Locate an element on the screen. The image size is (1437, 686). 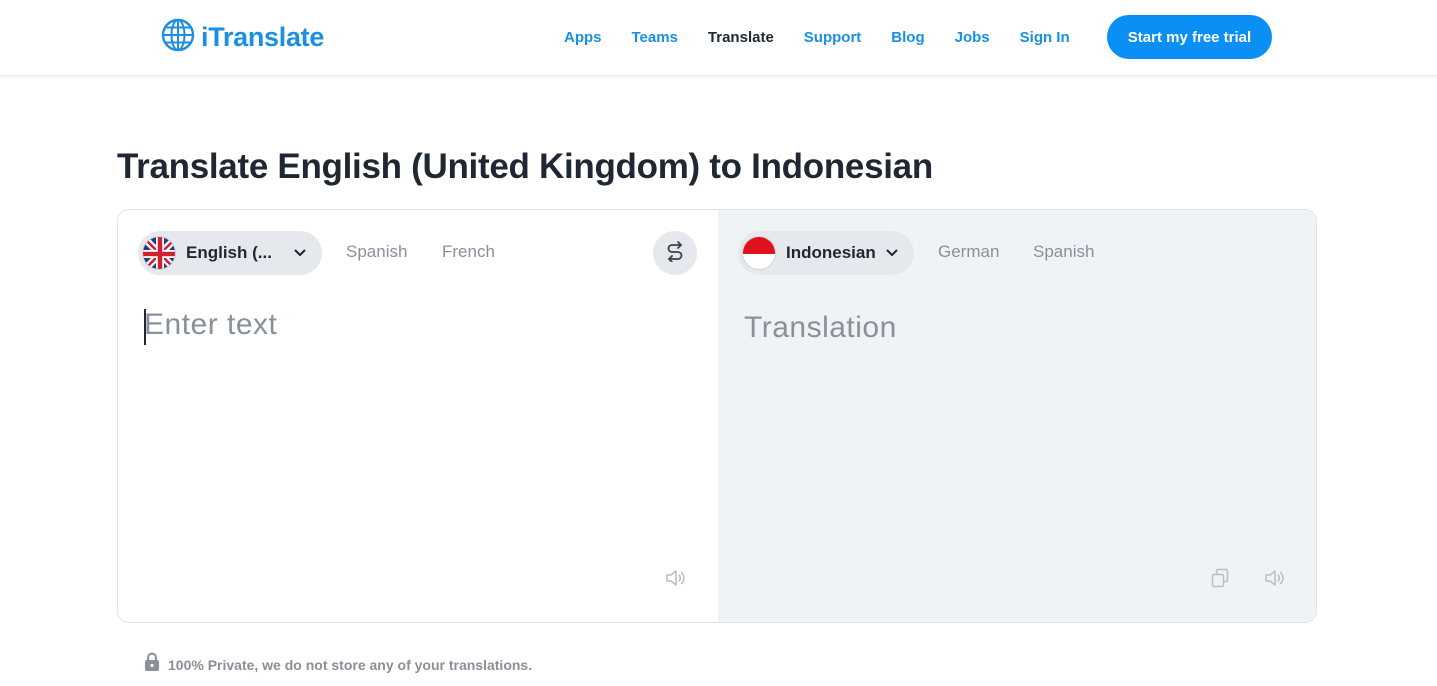
source-quick-language-french: French is located at coordinates (468, 252).